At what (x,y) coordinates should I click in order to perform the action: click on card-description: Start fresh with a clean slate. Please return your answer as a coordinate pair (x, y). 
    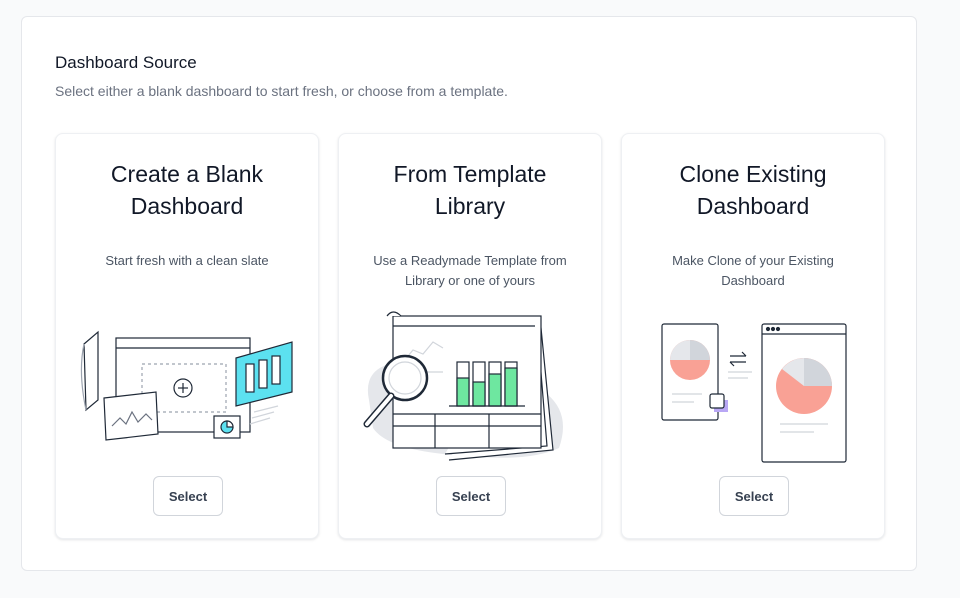
    Looking at the image, I should click on (187, 260).